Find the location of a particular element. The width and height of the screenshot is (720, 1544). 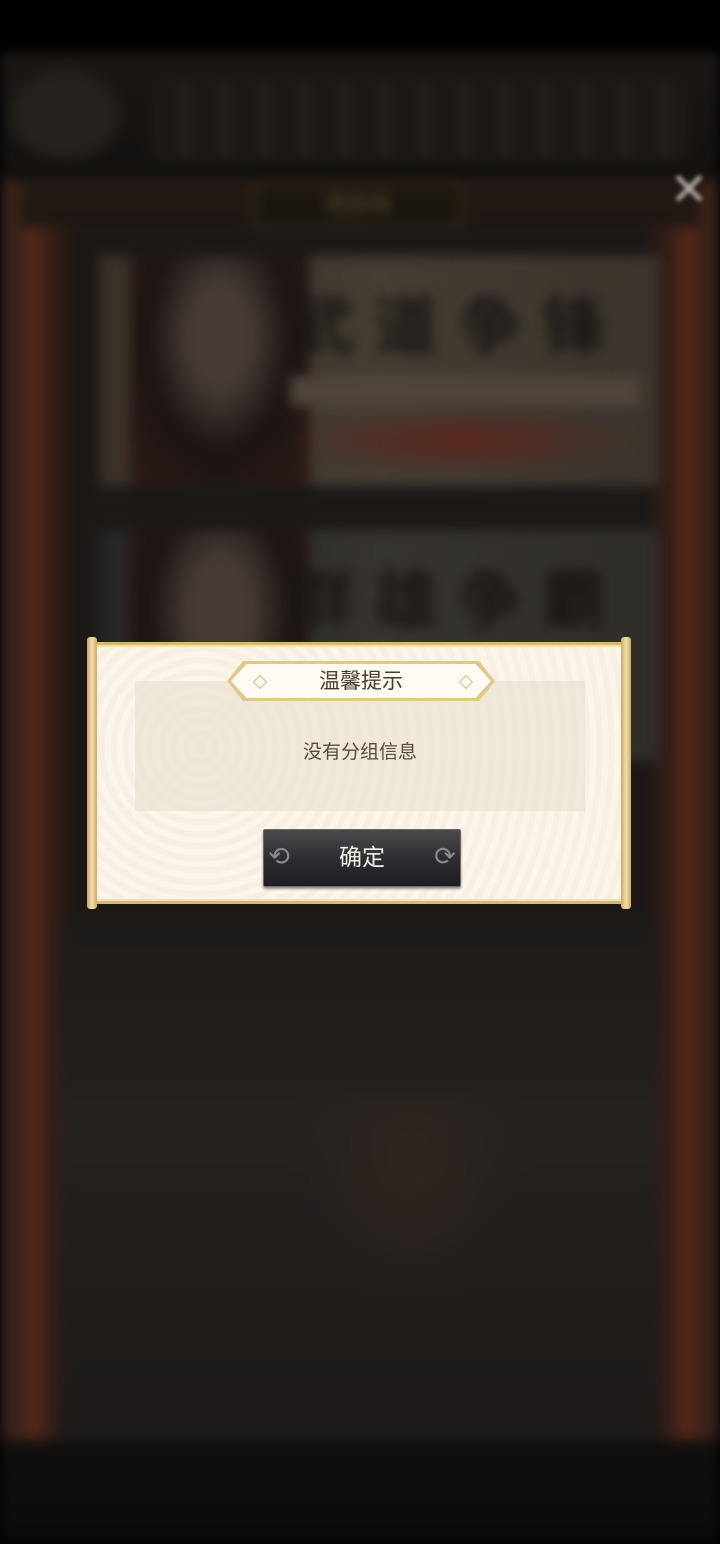

confirm-button-label: 确定 is located at coordinates (362, 858).